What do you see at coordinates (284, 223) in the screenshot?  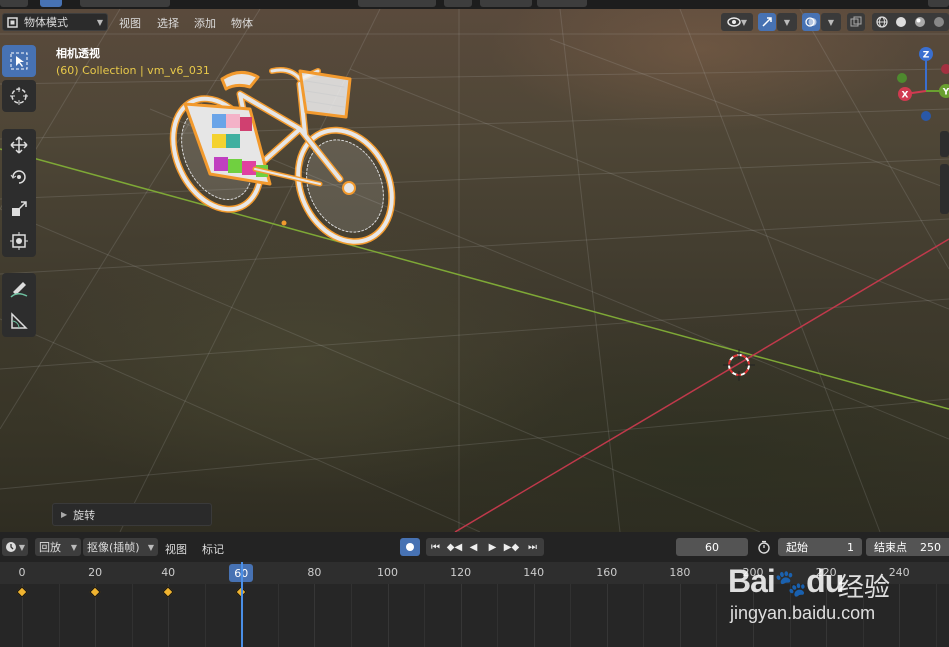 I see `object-origin` at bounding box center [284, 223].